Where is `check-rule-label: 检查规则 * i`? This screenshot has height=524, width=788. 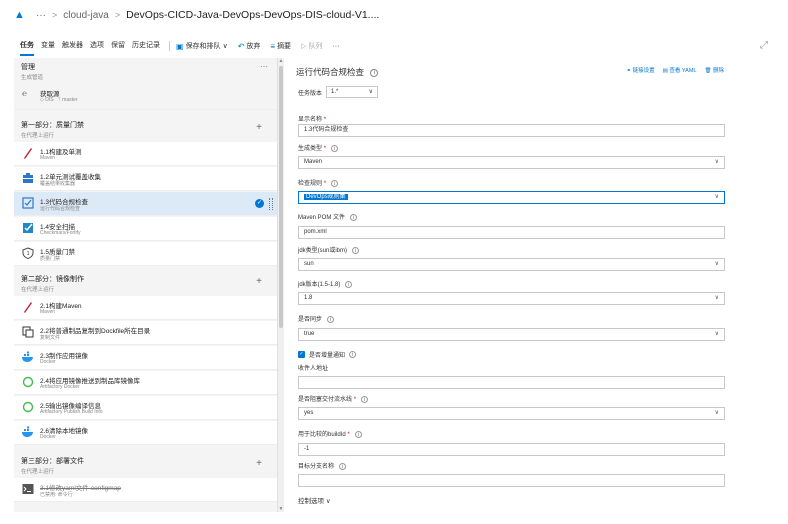 check-rule-label: 检查规则 * i is located at coordinates (318, 182).